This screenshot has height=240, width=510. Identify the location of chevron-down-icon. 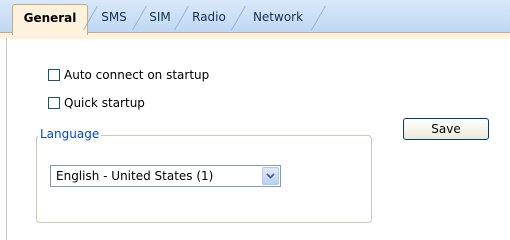
(270, 176).